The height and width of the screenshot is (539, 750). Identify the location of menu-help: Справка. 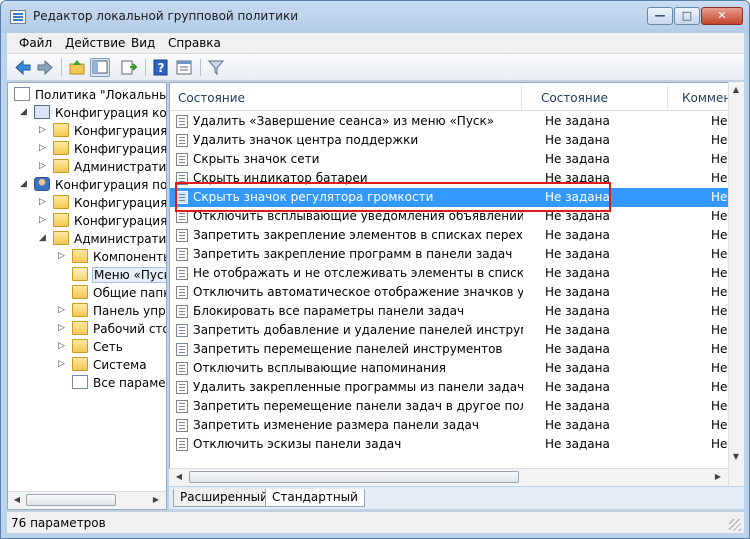
(194, 43).